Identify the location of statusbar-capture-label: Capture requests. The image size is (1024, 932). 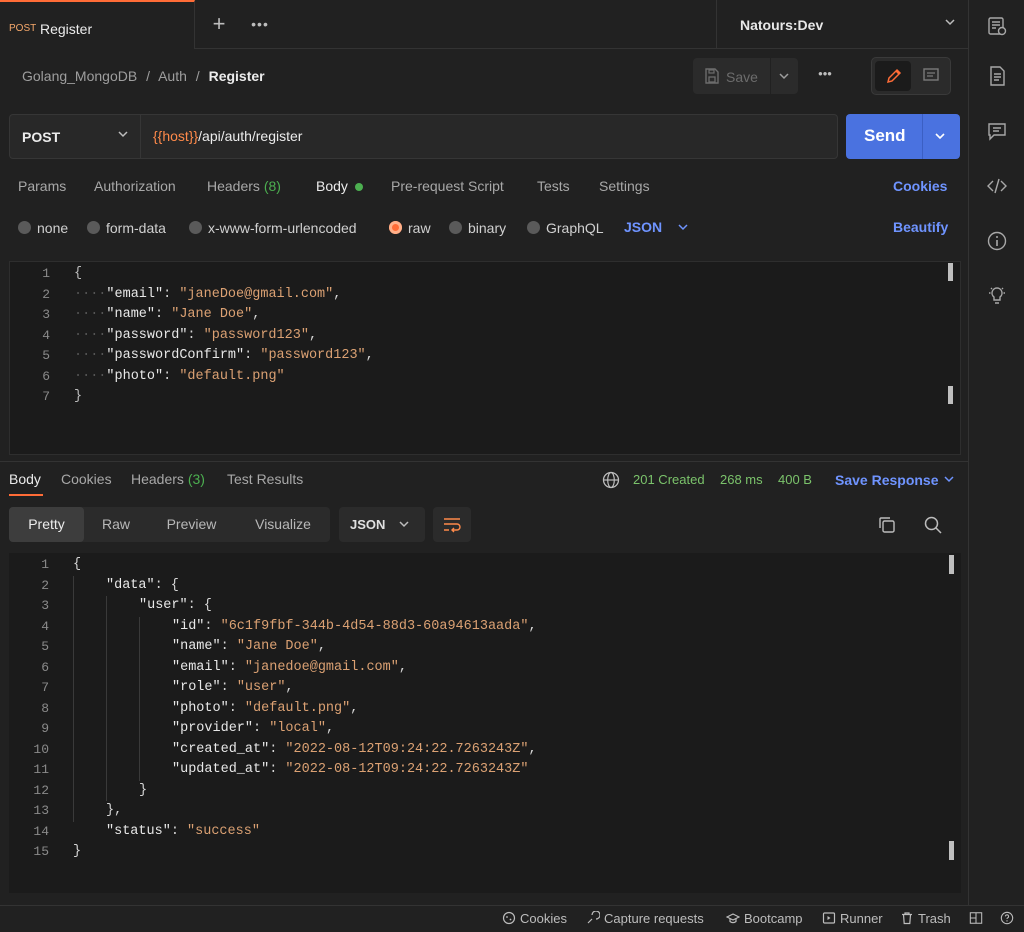
(654, 918).